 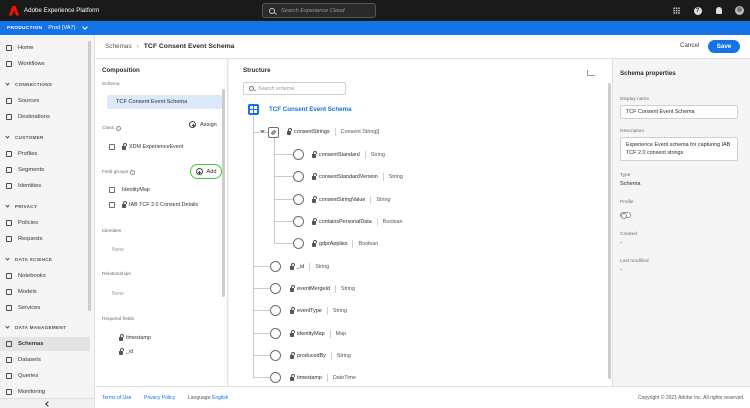 What do you see at coordinates (164, 102) in the screenshot?
I see `schema-item: TCF Consent Event Schema` at bounding box center [164, 102].